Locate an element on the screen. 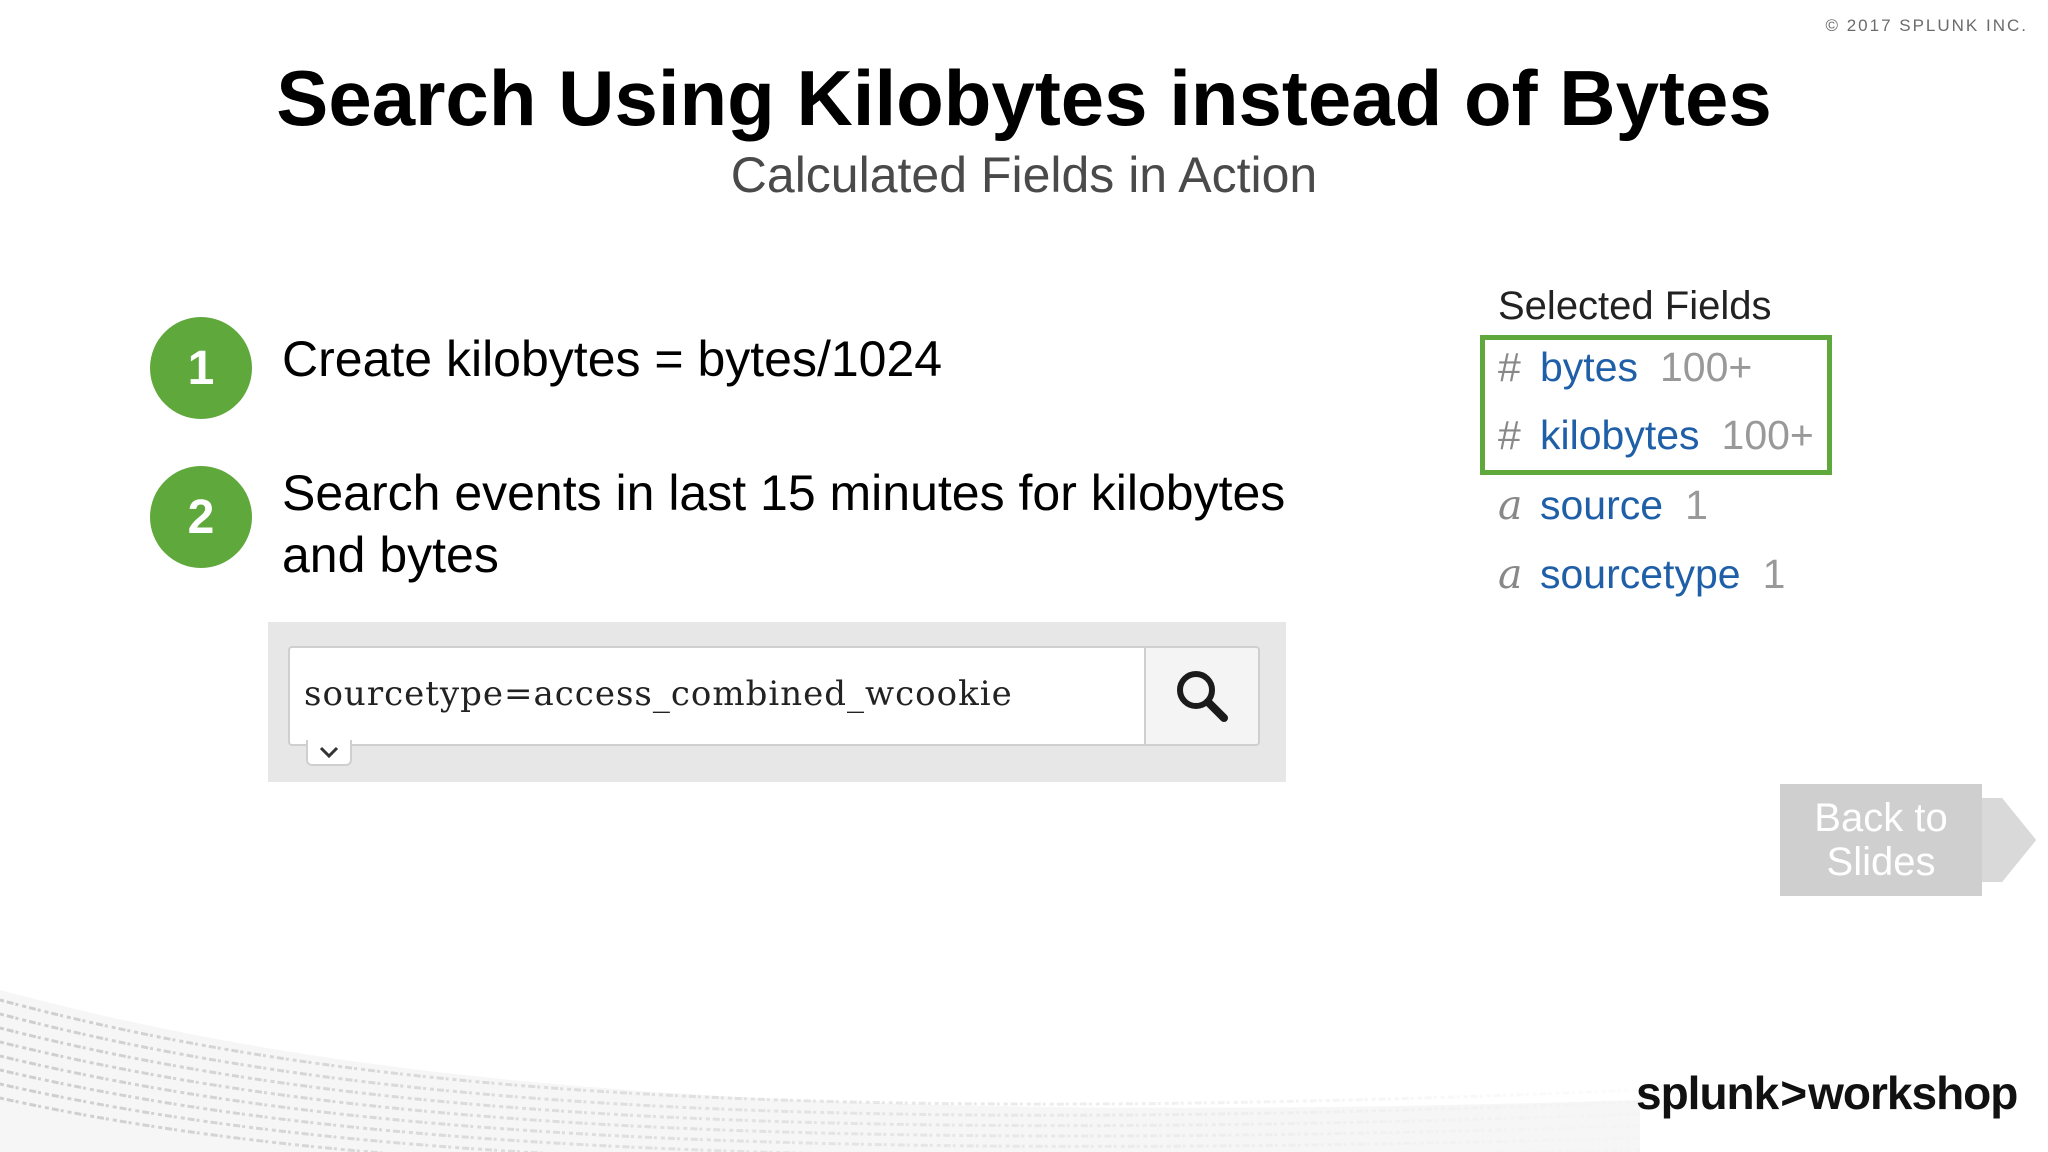  slide-subtitle: Calculated Fields in Action is located at coordinates (1024, 175).